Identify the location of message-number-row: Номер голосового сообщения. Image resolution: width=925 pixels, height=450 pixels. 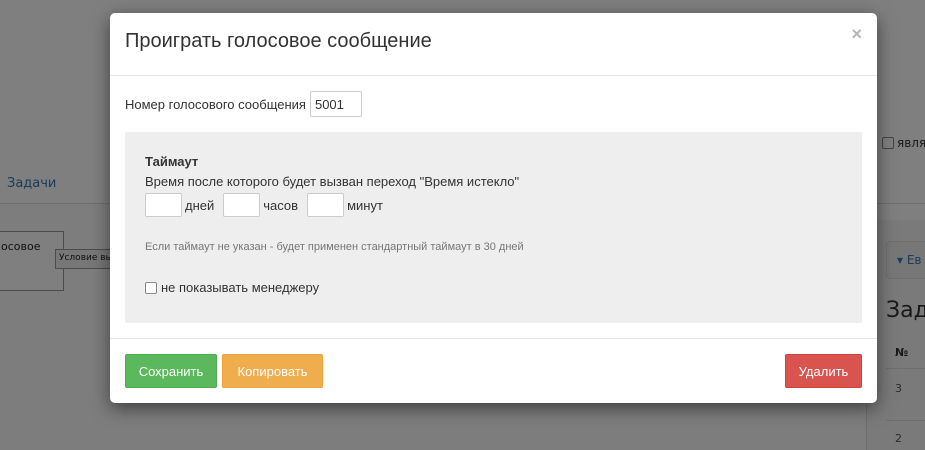
(243, 104).